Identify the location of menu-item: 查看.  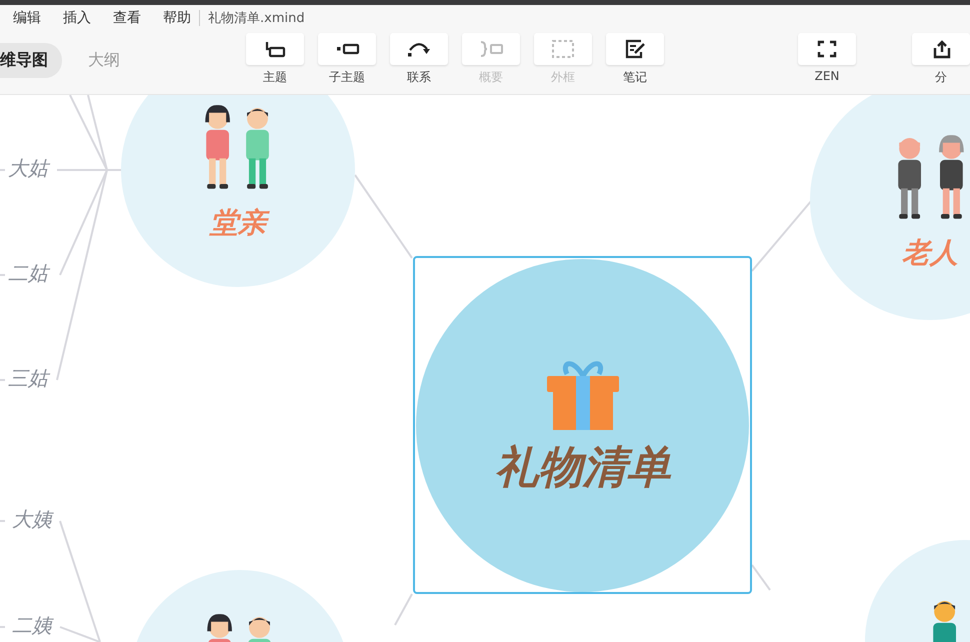
(127, 17).